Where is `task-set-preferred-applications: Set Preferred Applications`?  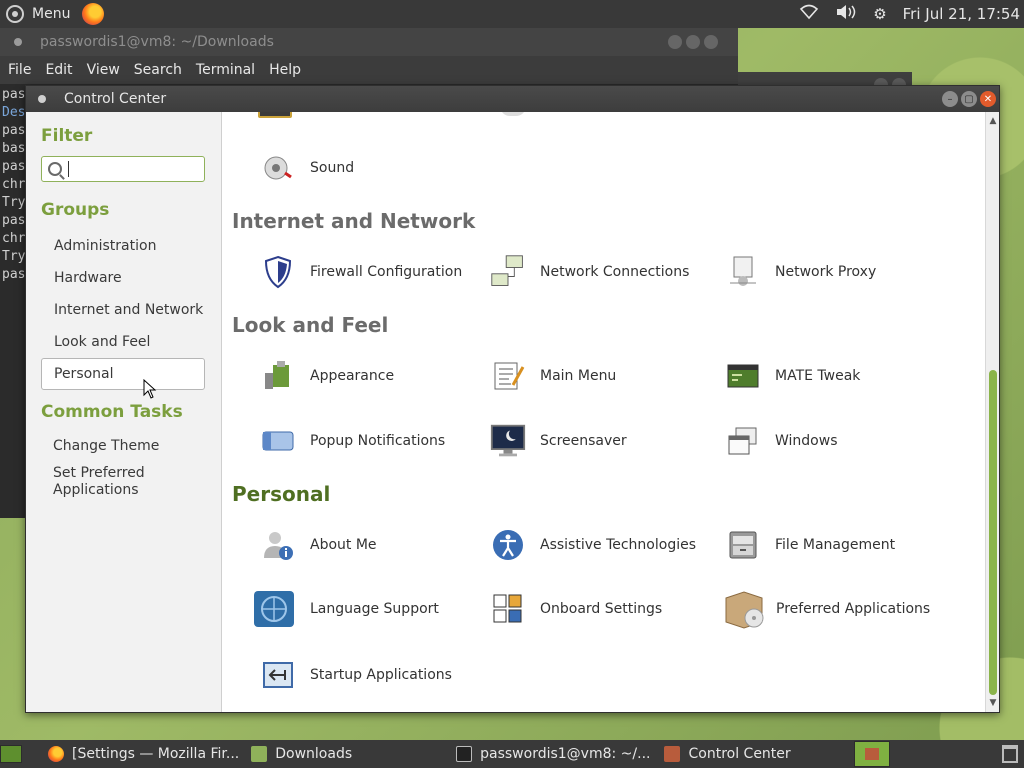 task-set-preferred-applications: Set Preferred Applications is located at coordinates (123, 481).